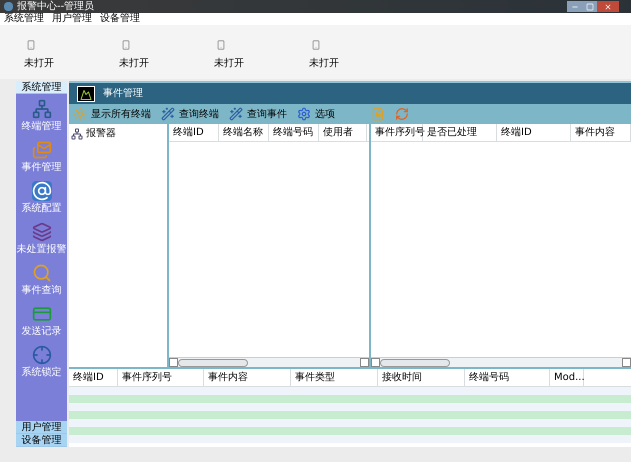 The height and width of the screenshot is (462, 631). What do you see at coordinates (575, 6) in the screenshot?
I see `minimize-button` at bounding box center [575, 6].